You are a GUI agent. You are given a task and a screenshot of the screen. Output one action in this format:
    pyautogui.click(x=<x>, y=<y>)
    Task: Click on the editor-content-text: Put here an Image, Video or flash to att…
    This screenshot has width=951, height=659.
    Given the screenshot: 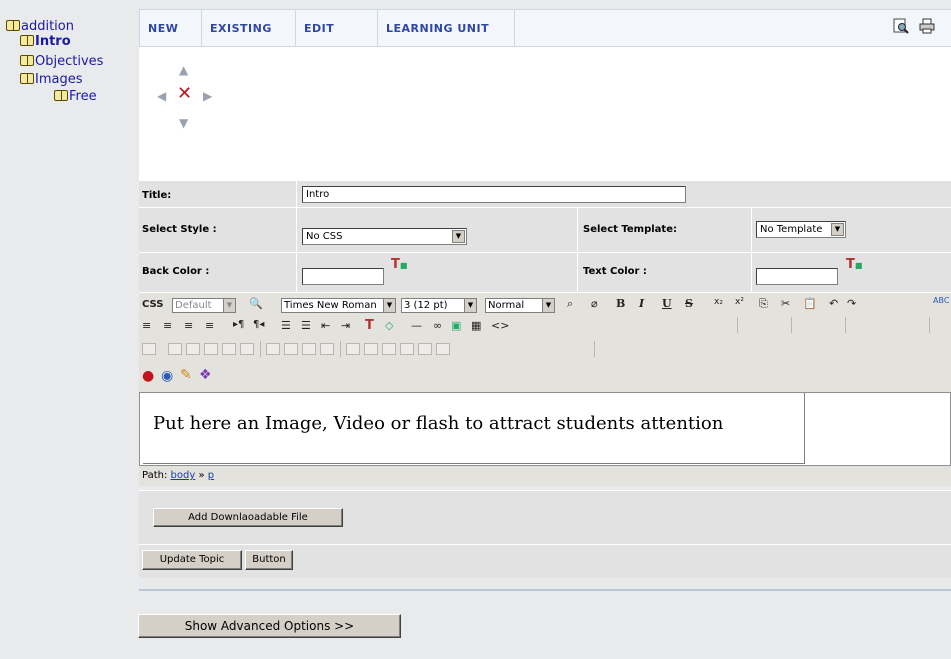 What is the action you would take?
    pyautogui.click(x=438, y=423)
    